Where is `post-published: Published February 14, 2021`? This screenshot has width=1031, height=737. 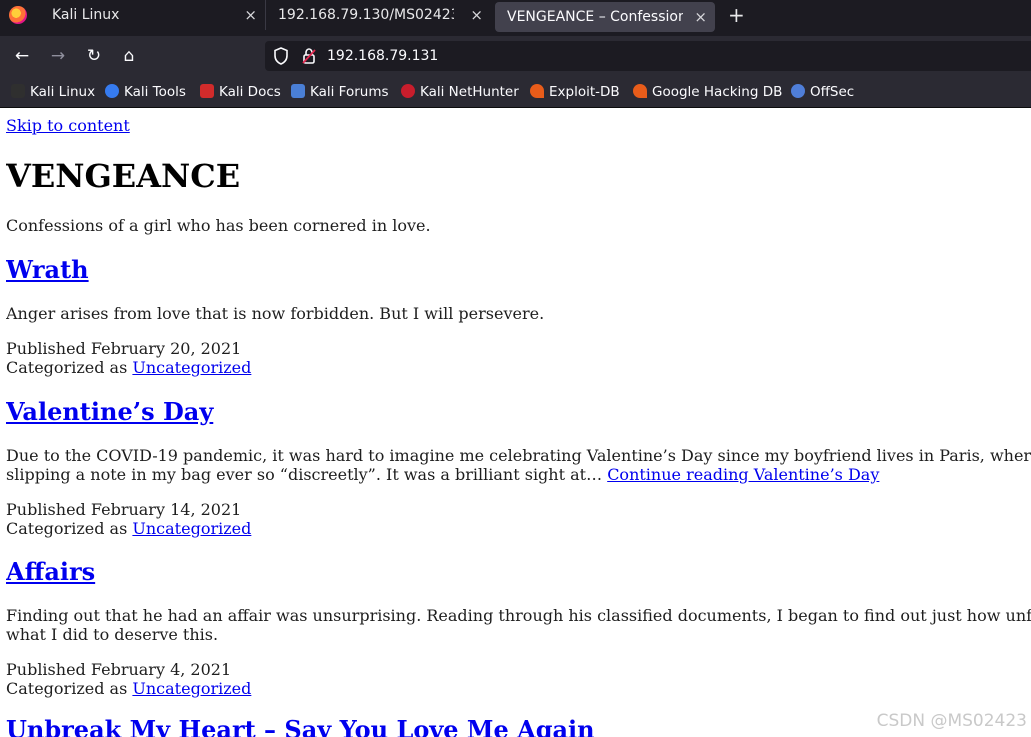
post-published: Published February 14, 2021 is located at coordinates (123, 510).